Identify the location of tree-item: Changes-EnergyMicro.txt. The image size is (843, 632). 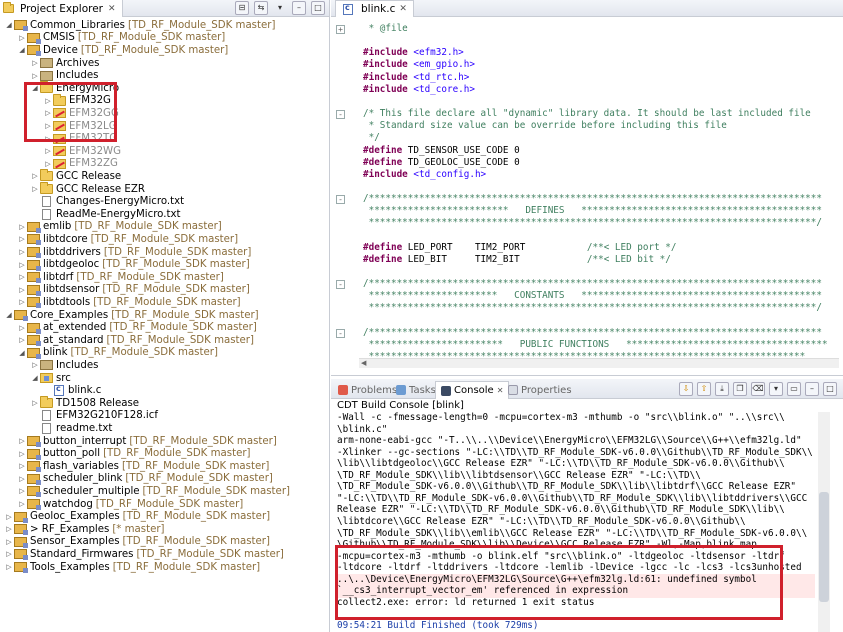
(92, 201).